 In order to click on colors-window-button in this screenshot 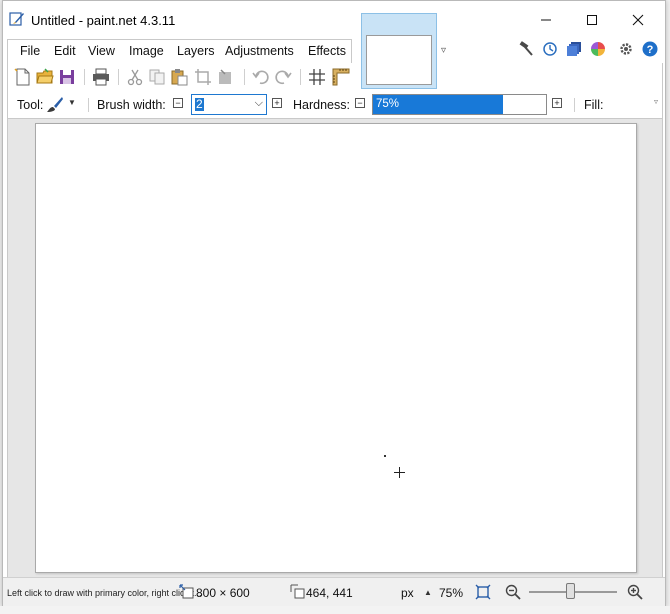, I will do `click(598, 49)`.